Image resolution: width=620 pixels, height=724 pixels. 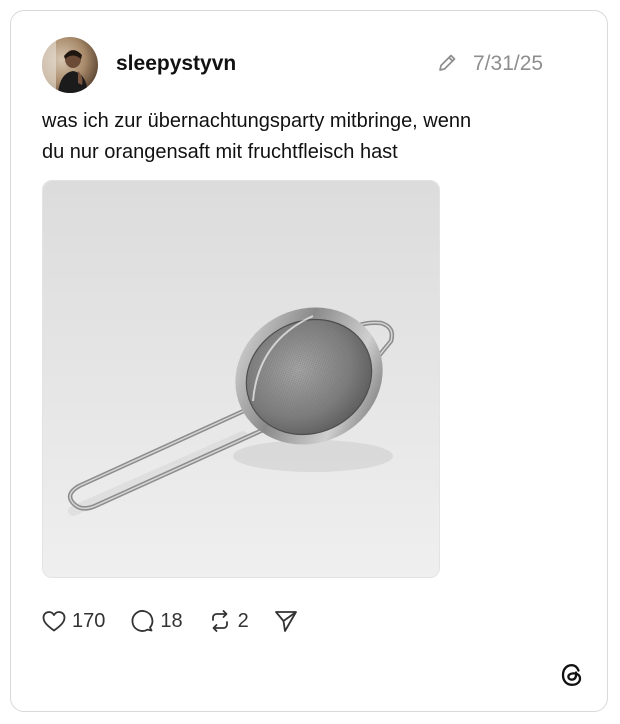 I want to click on action-bar: 170 18 2, so click(x=182, y=621).